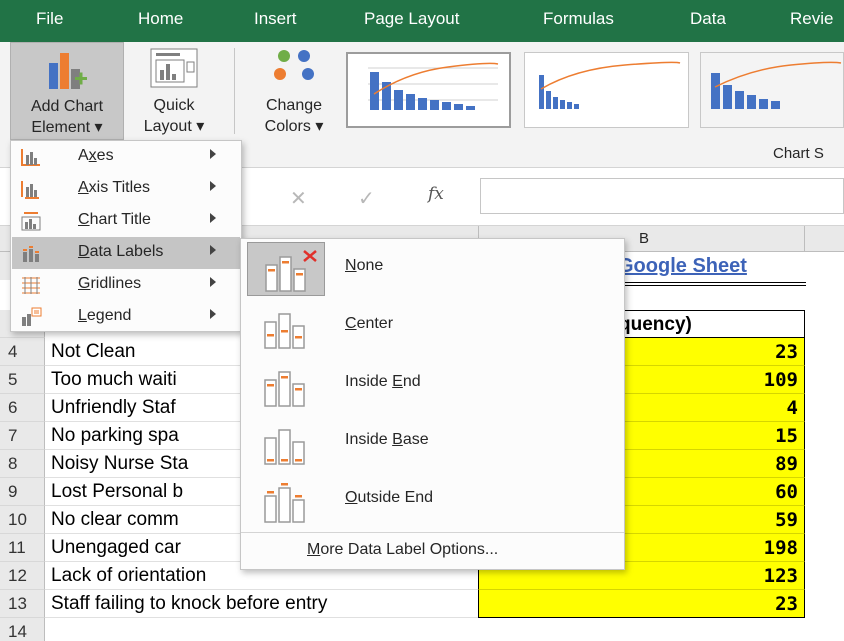 This screenshot has height=641, width=844. What do you see at coordinates (389, 498) in the screenshot?
I see `data-label-option-label: Outside End` at bounding box center [389, 498].